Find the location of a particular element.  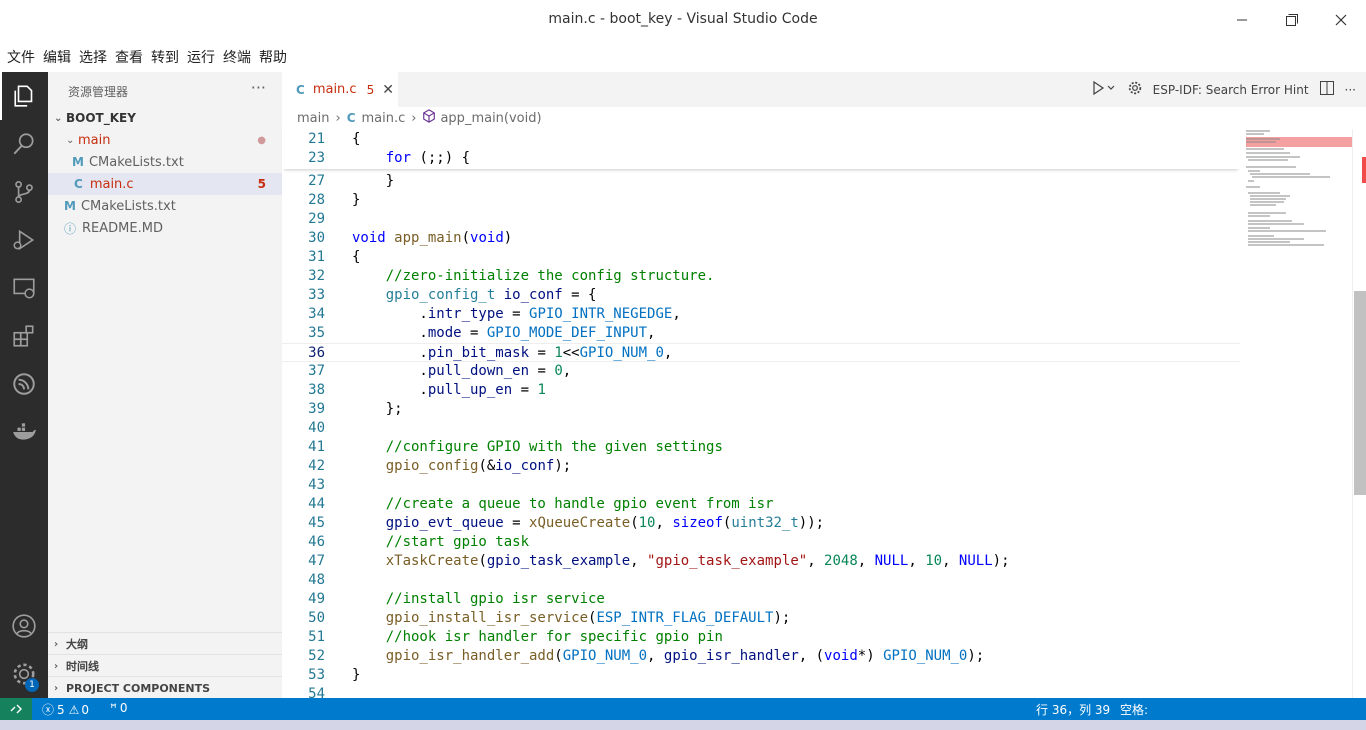

code-line: 36 .pin_bit_mask = 1<<GPIO_NUM_0, is located at coordinates (761, 352).